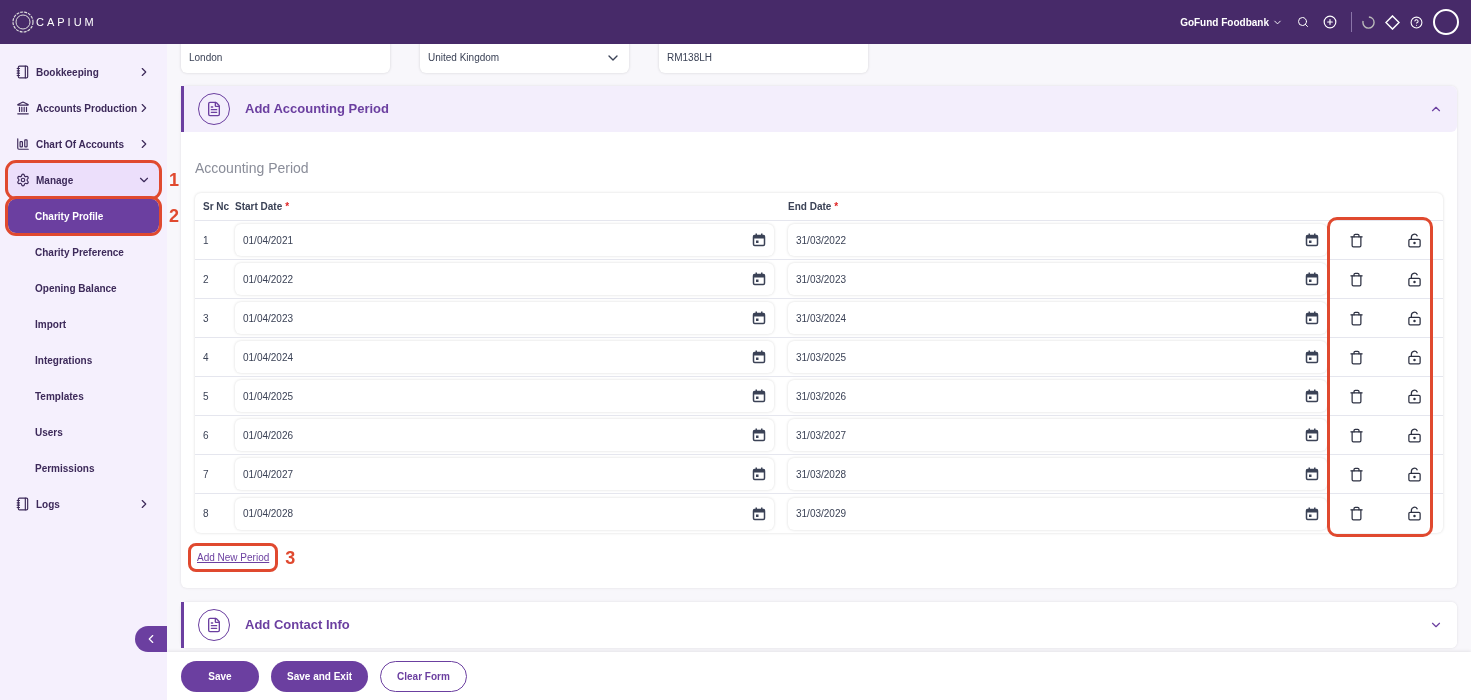 The height and width of the screenshot is (700, 1471). Describe the element at coordinates (423, 676) in the screenshot. I see `footer-button: Clear Form` at that location.